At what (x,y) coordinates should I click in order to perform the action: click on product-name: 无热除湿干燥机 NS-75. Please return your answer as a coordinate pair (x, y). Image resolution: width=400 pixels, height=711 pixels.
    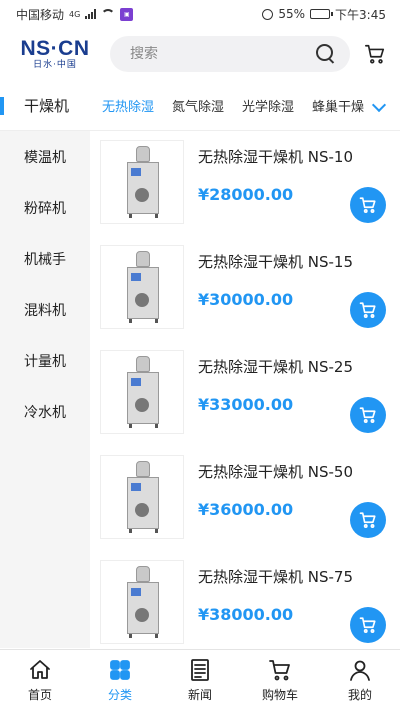
    Looking at the image, I should click on (275, 576).